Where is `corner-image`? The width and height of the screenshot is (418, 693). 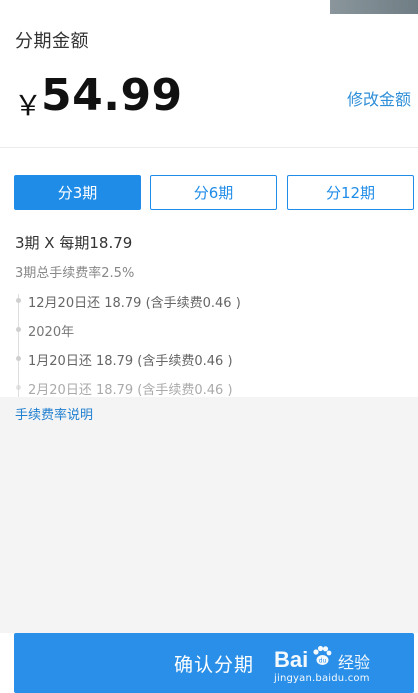
corner-image is located at coordinates (374, 7).